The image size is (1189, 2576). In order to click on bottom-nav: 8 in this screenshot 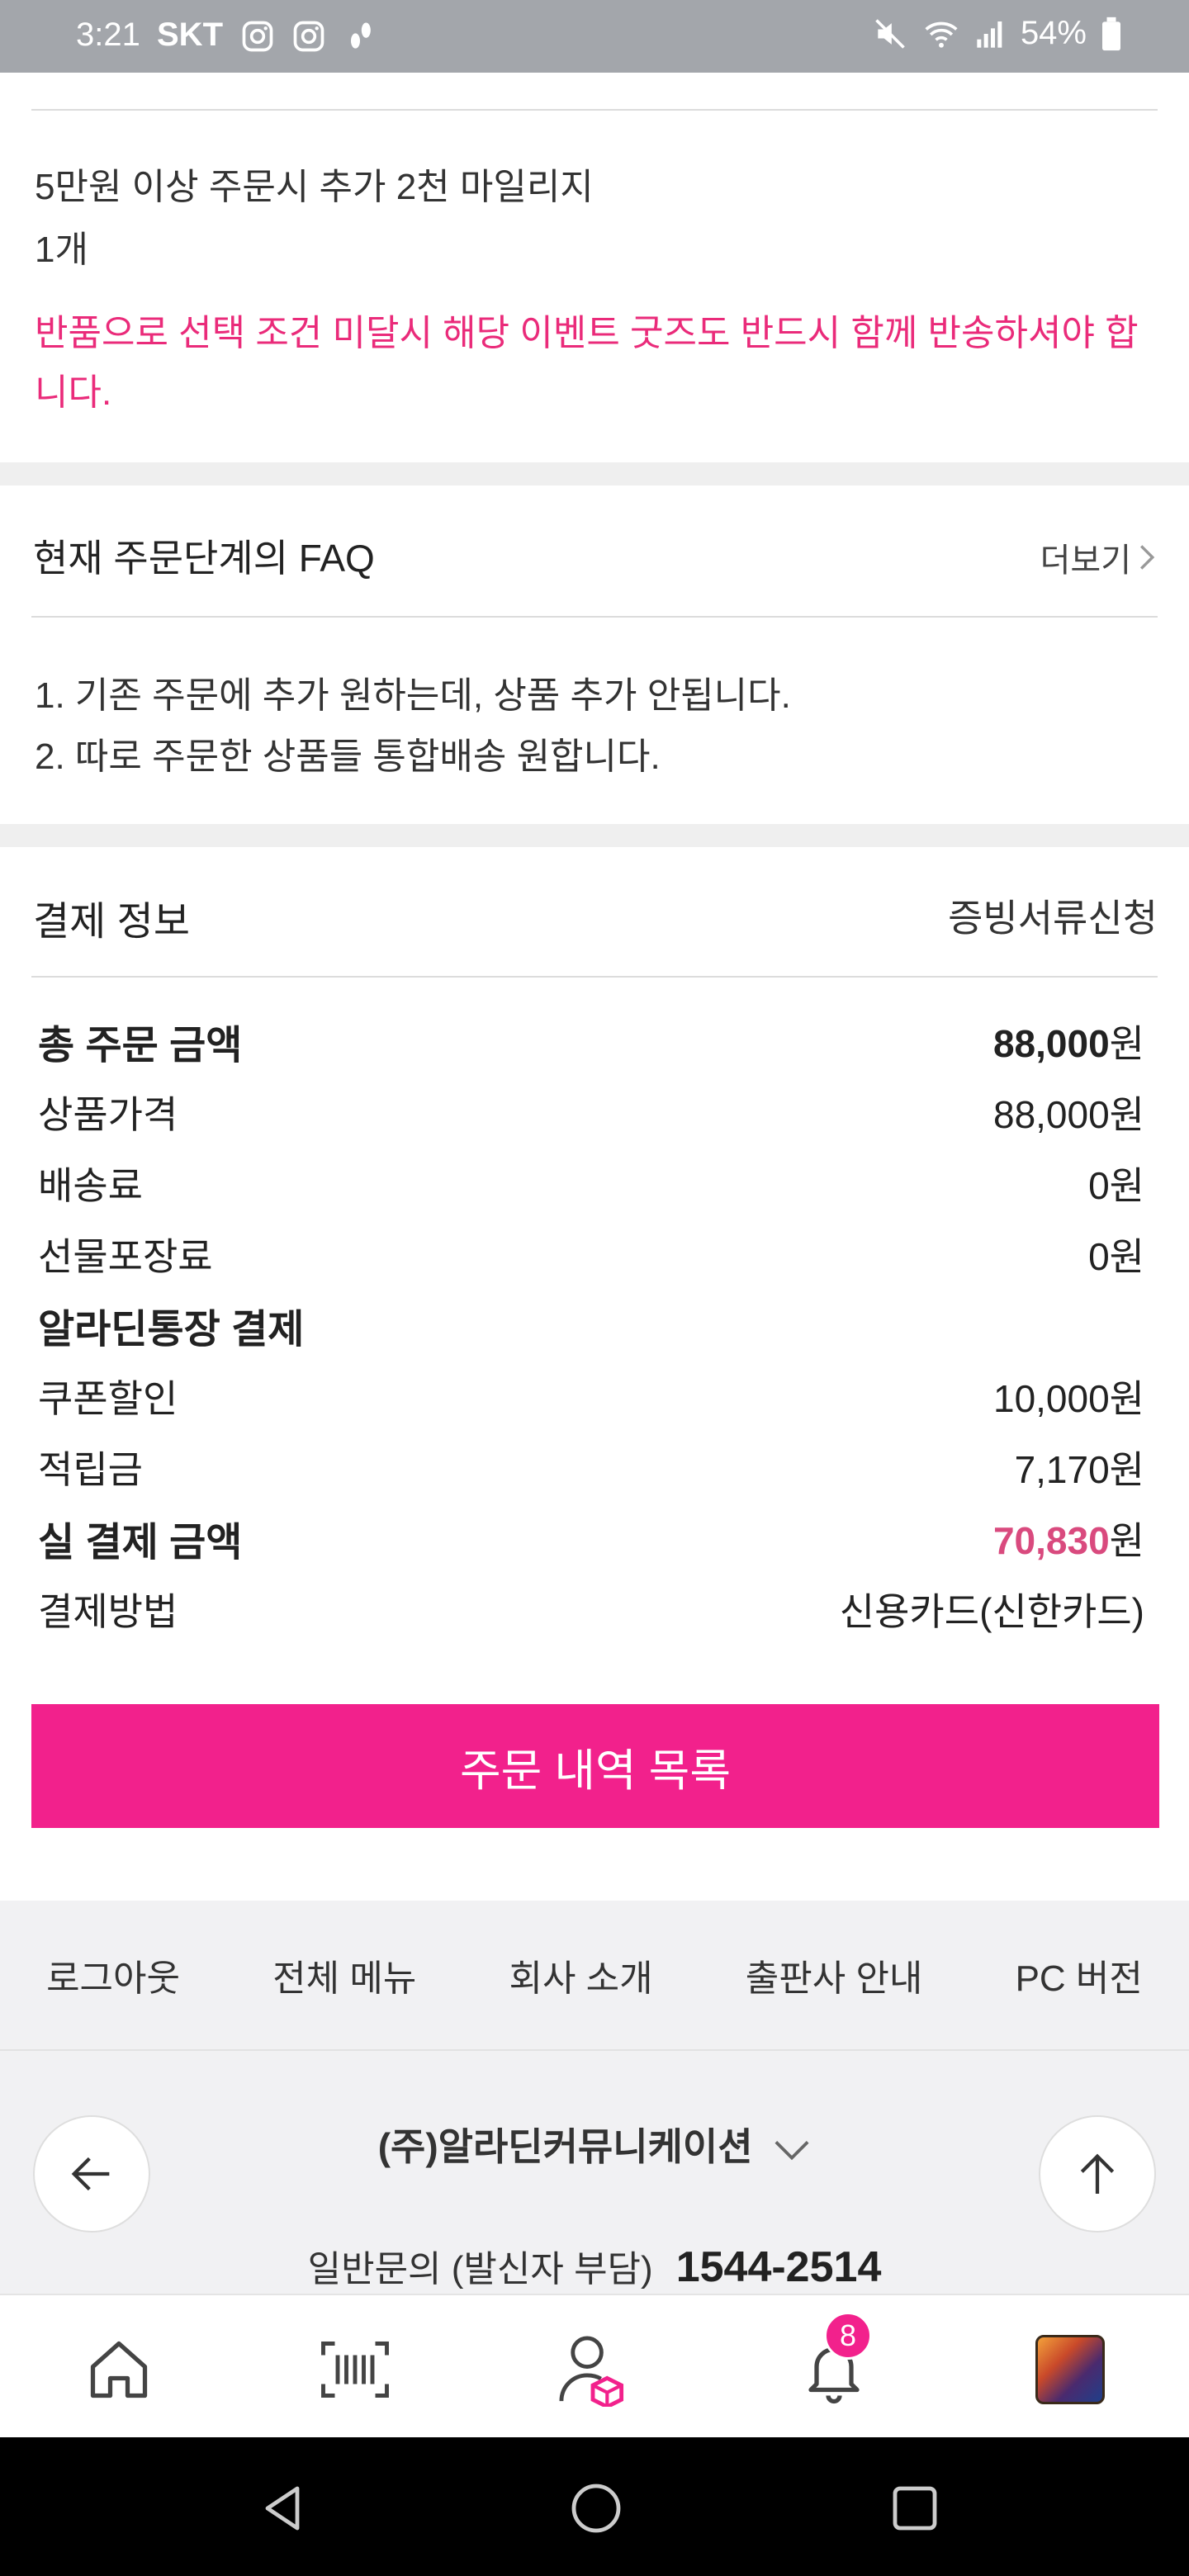, I will do `click(594, 2365)`.